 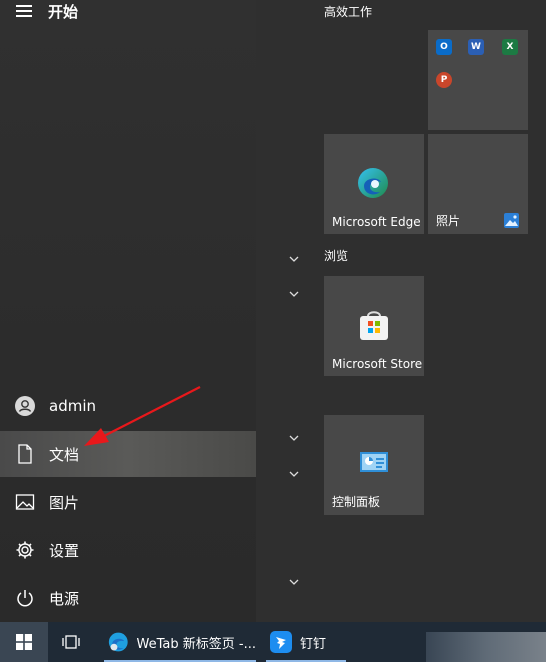 I want to click on nav-item-user: admin, so click(x=128, y=406).